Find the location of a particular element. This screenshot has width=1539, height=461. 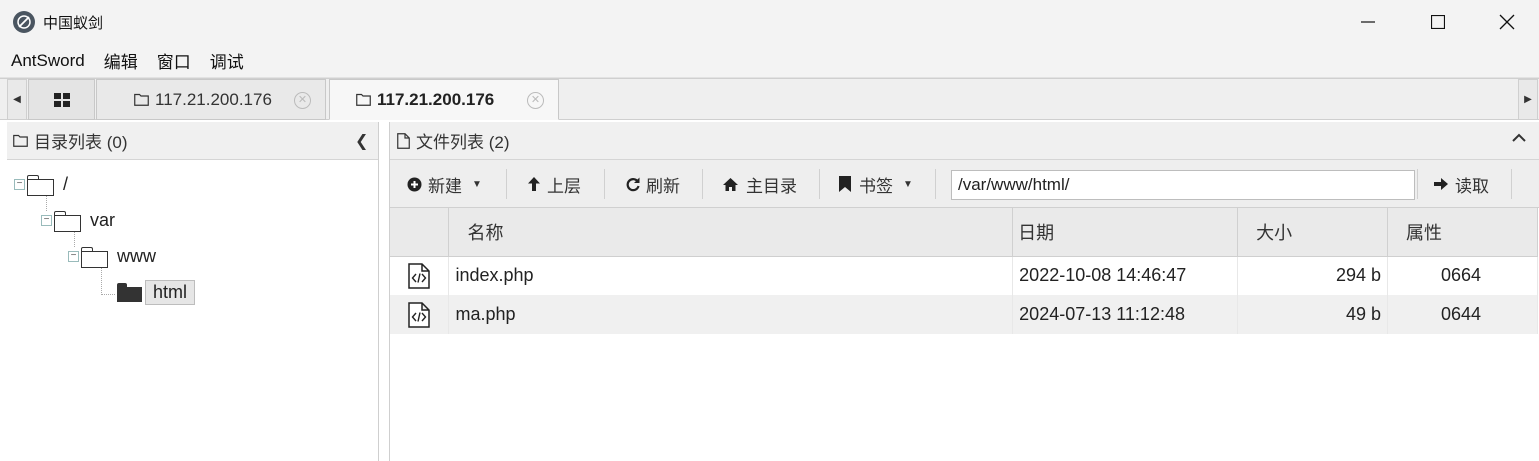

menu-debug: 调试 is located at coordinates (227, 60).